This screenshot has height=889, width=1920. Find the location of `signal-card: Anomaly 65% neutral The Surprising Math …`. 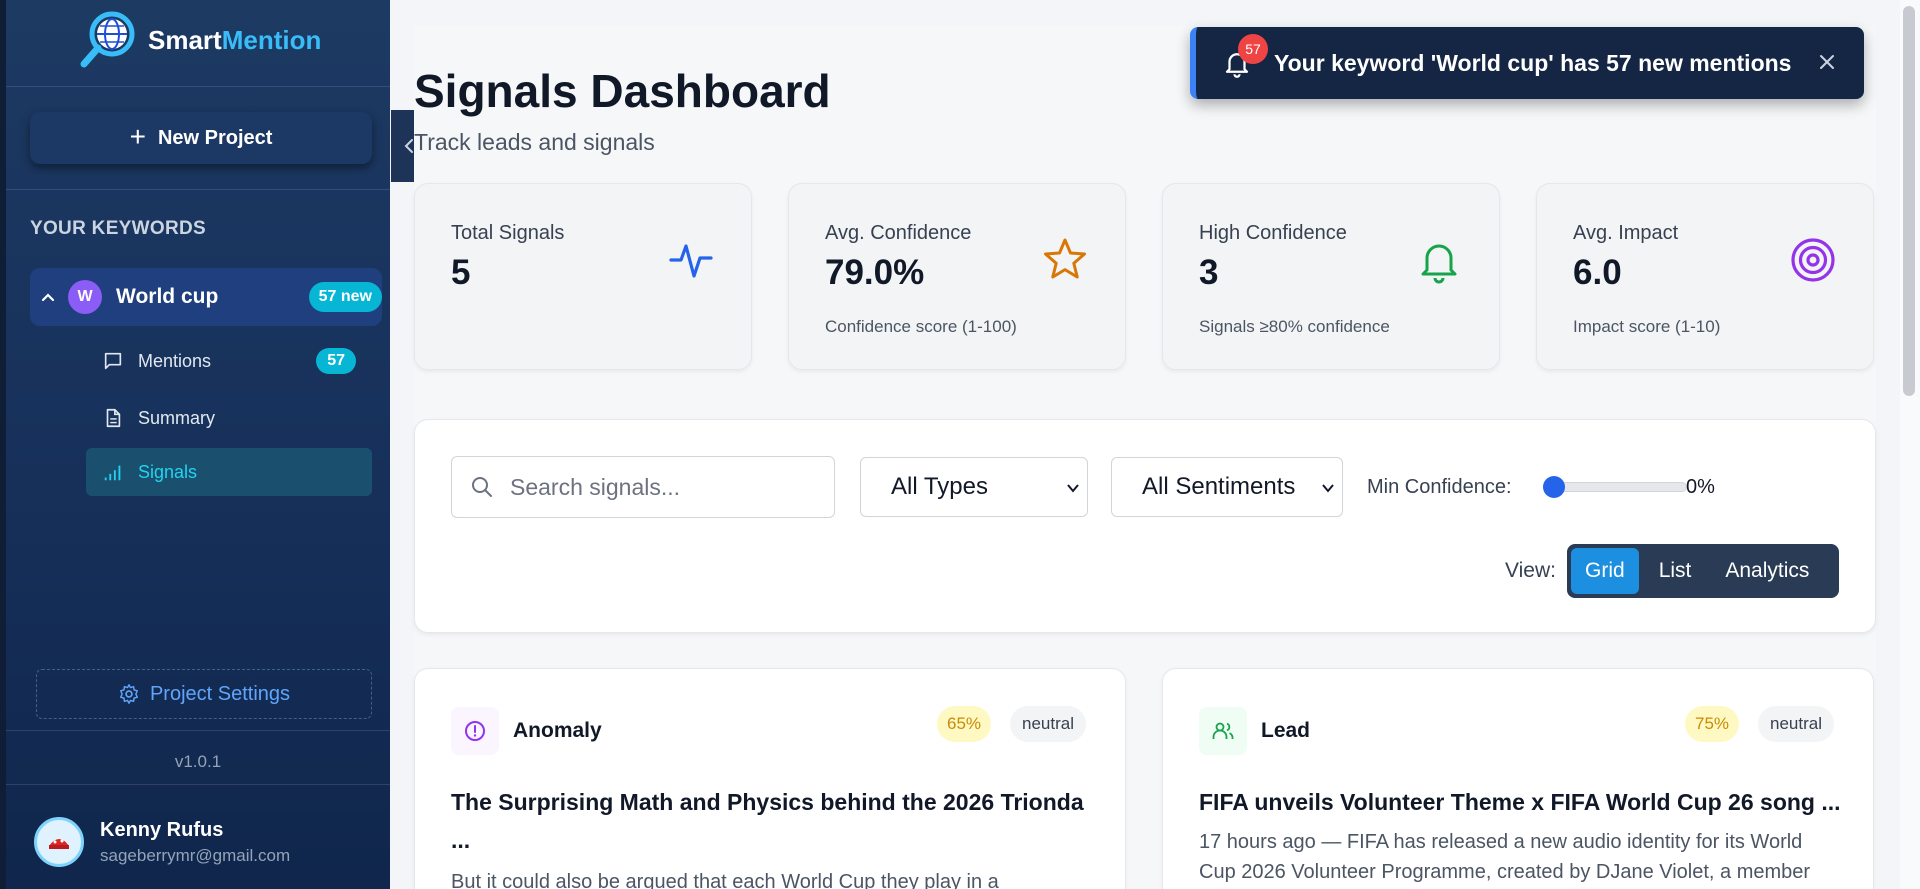

signal-card: Anomaly 65% neutral The Surprising Math … is located at coordinates (770, 778).